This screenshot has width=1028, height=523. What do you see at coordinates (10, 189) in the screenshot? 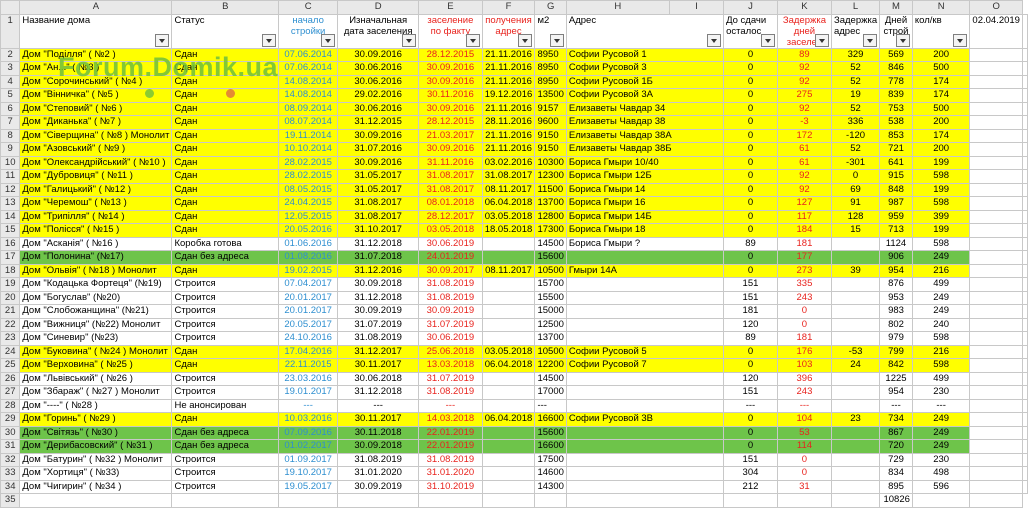
I see `row-header: 12` at bounding box center [10, 189].